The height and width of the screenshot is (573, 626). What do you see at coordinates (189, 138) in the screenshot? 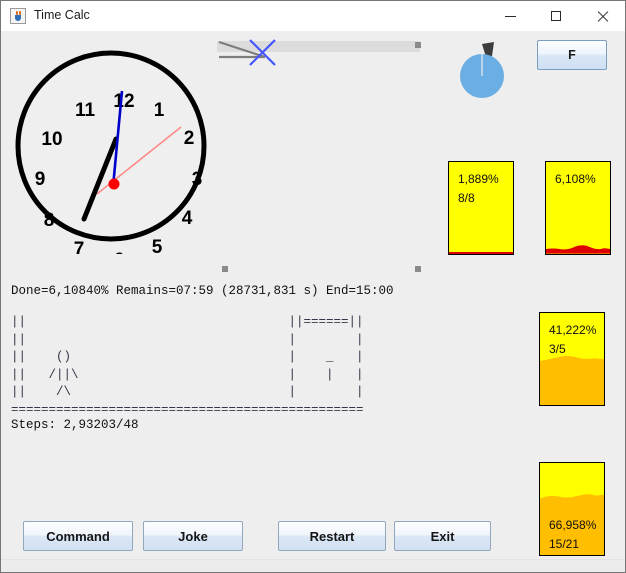
I see `clock-numeral-2: 2` at bounding box center [189, 138].